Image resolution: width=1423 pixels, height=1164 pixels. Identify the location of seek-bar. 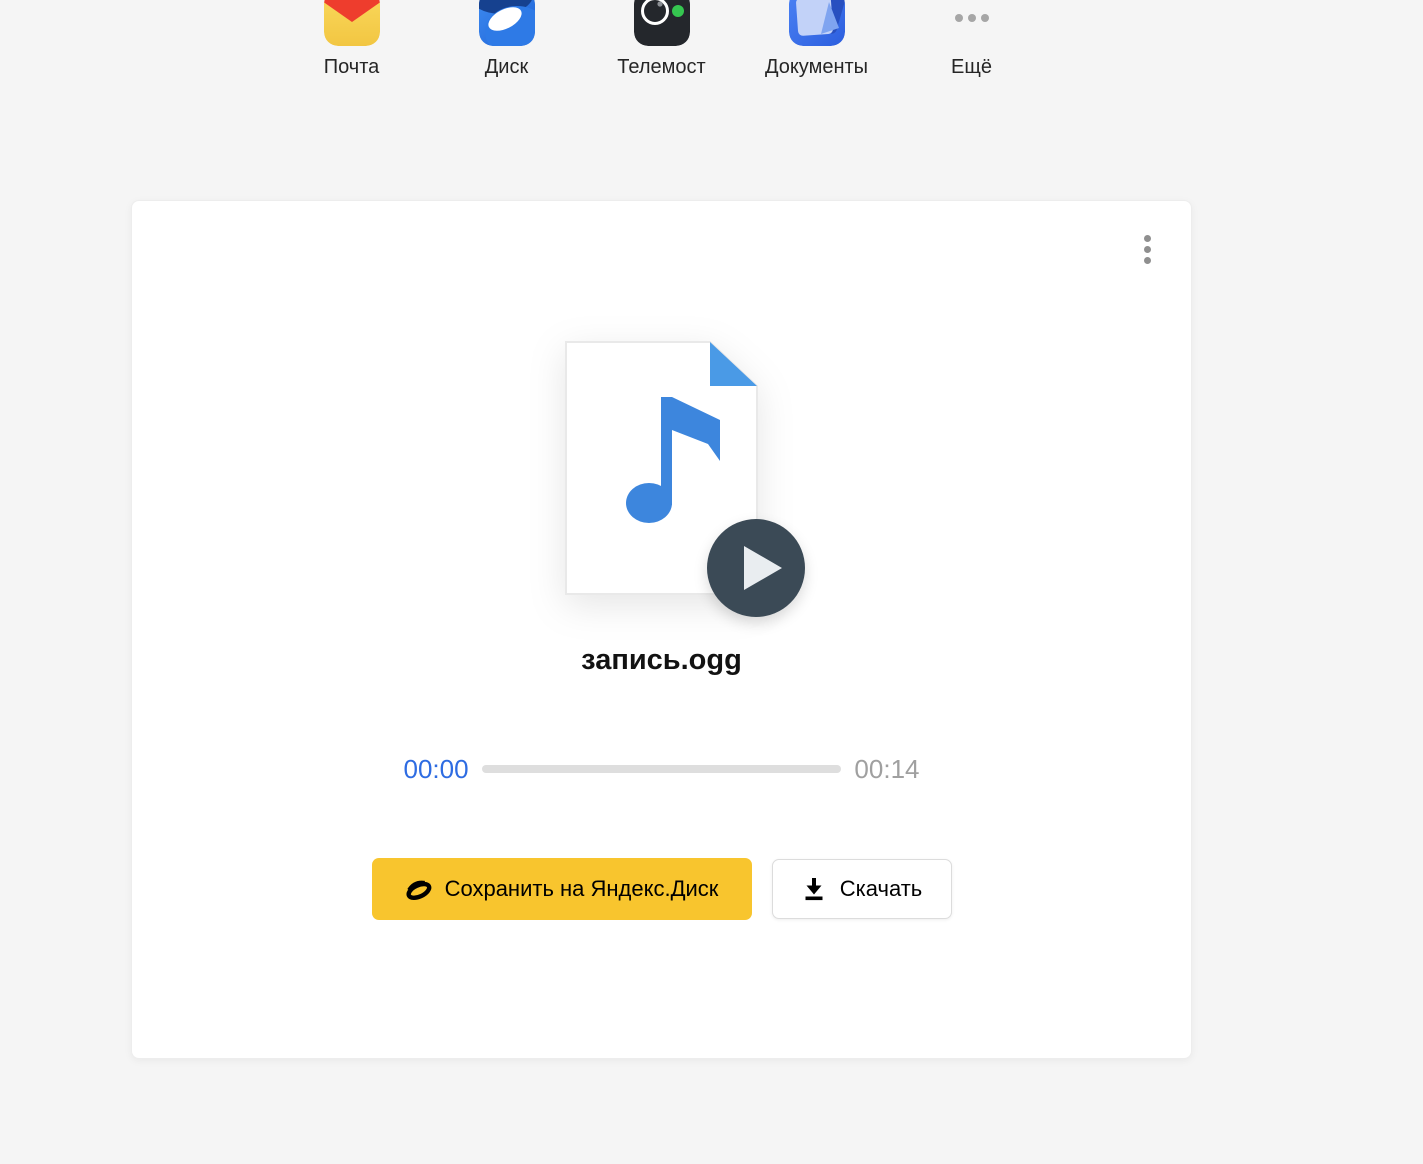
(661, 769).